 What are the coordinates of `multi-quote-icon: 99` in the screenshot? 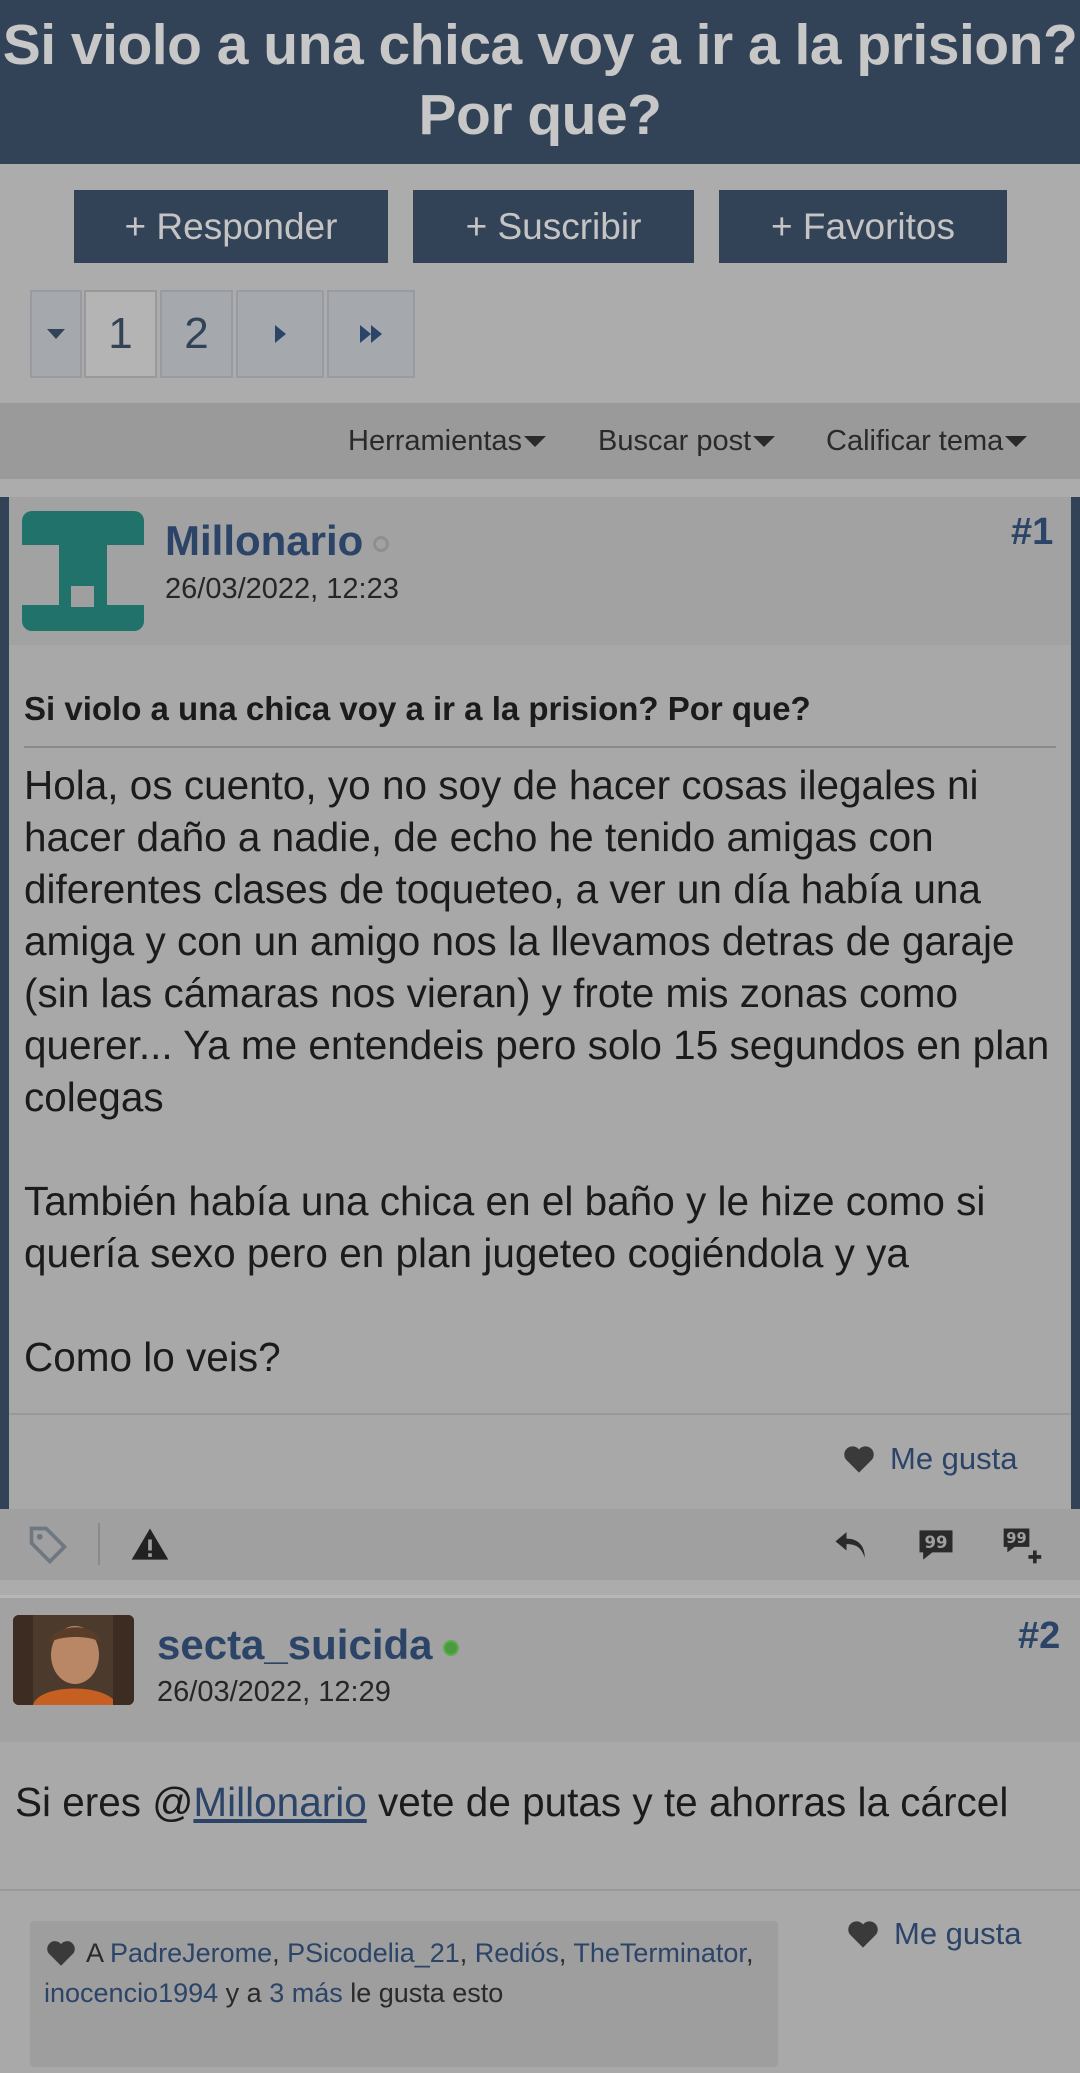 It's located at (1022, 1545).